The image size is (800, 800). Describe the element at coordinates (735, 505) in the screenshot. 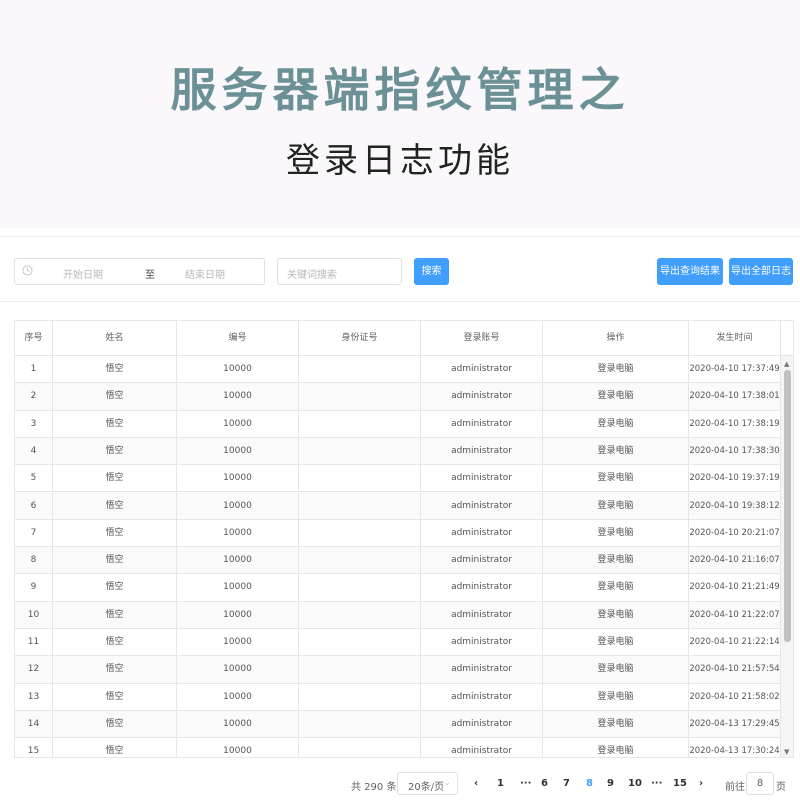

I see `cell-col-time: 2020-04-10 19:38:12` at that location.